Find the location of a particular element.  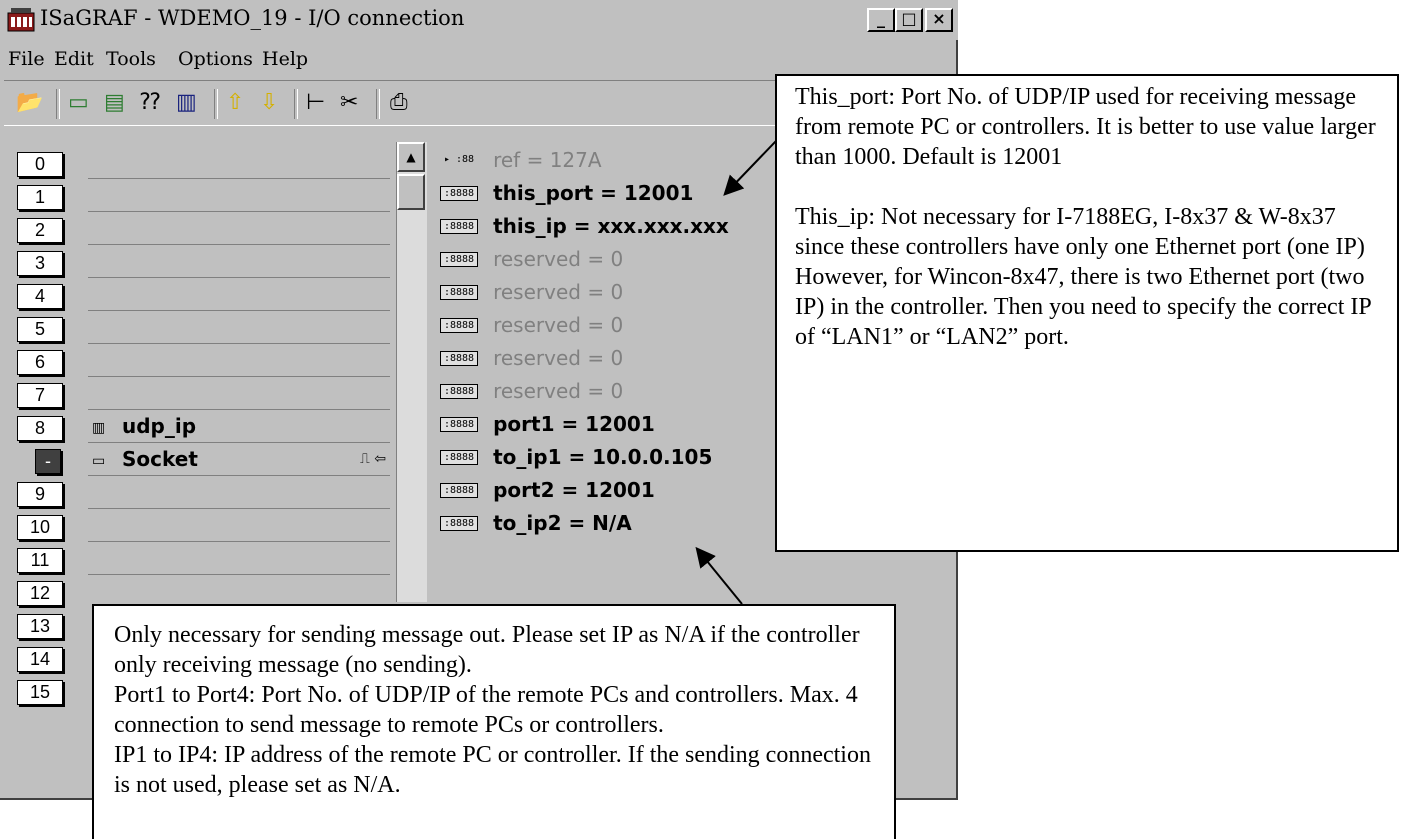

expand-icon: ▸ :88 is located at coordinates (459, 159).